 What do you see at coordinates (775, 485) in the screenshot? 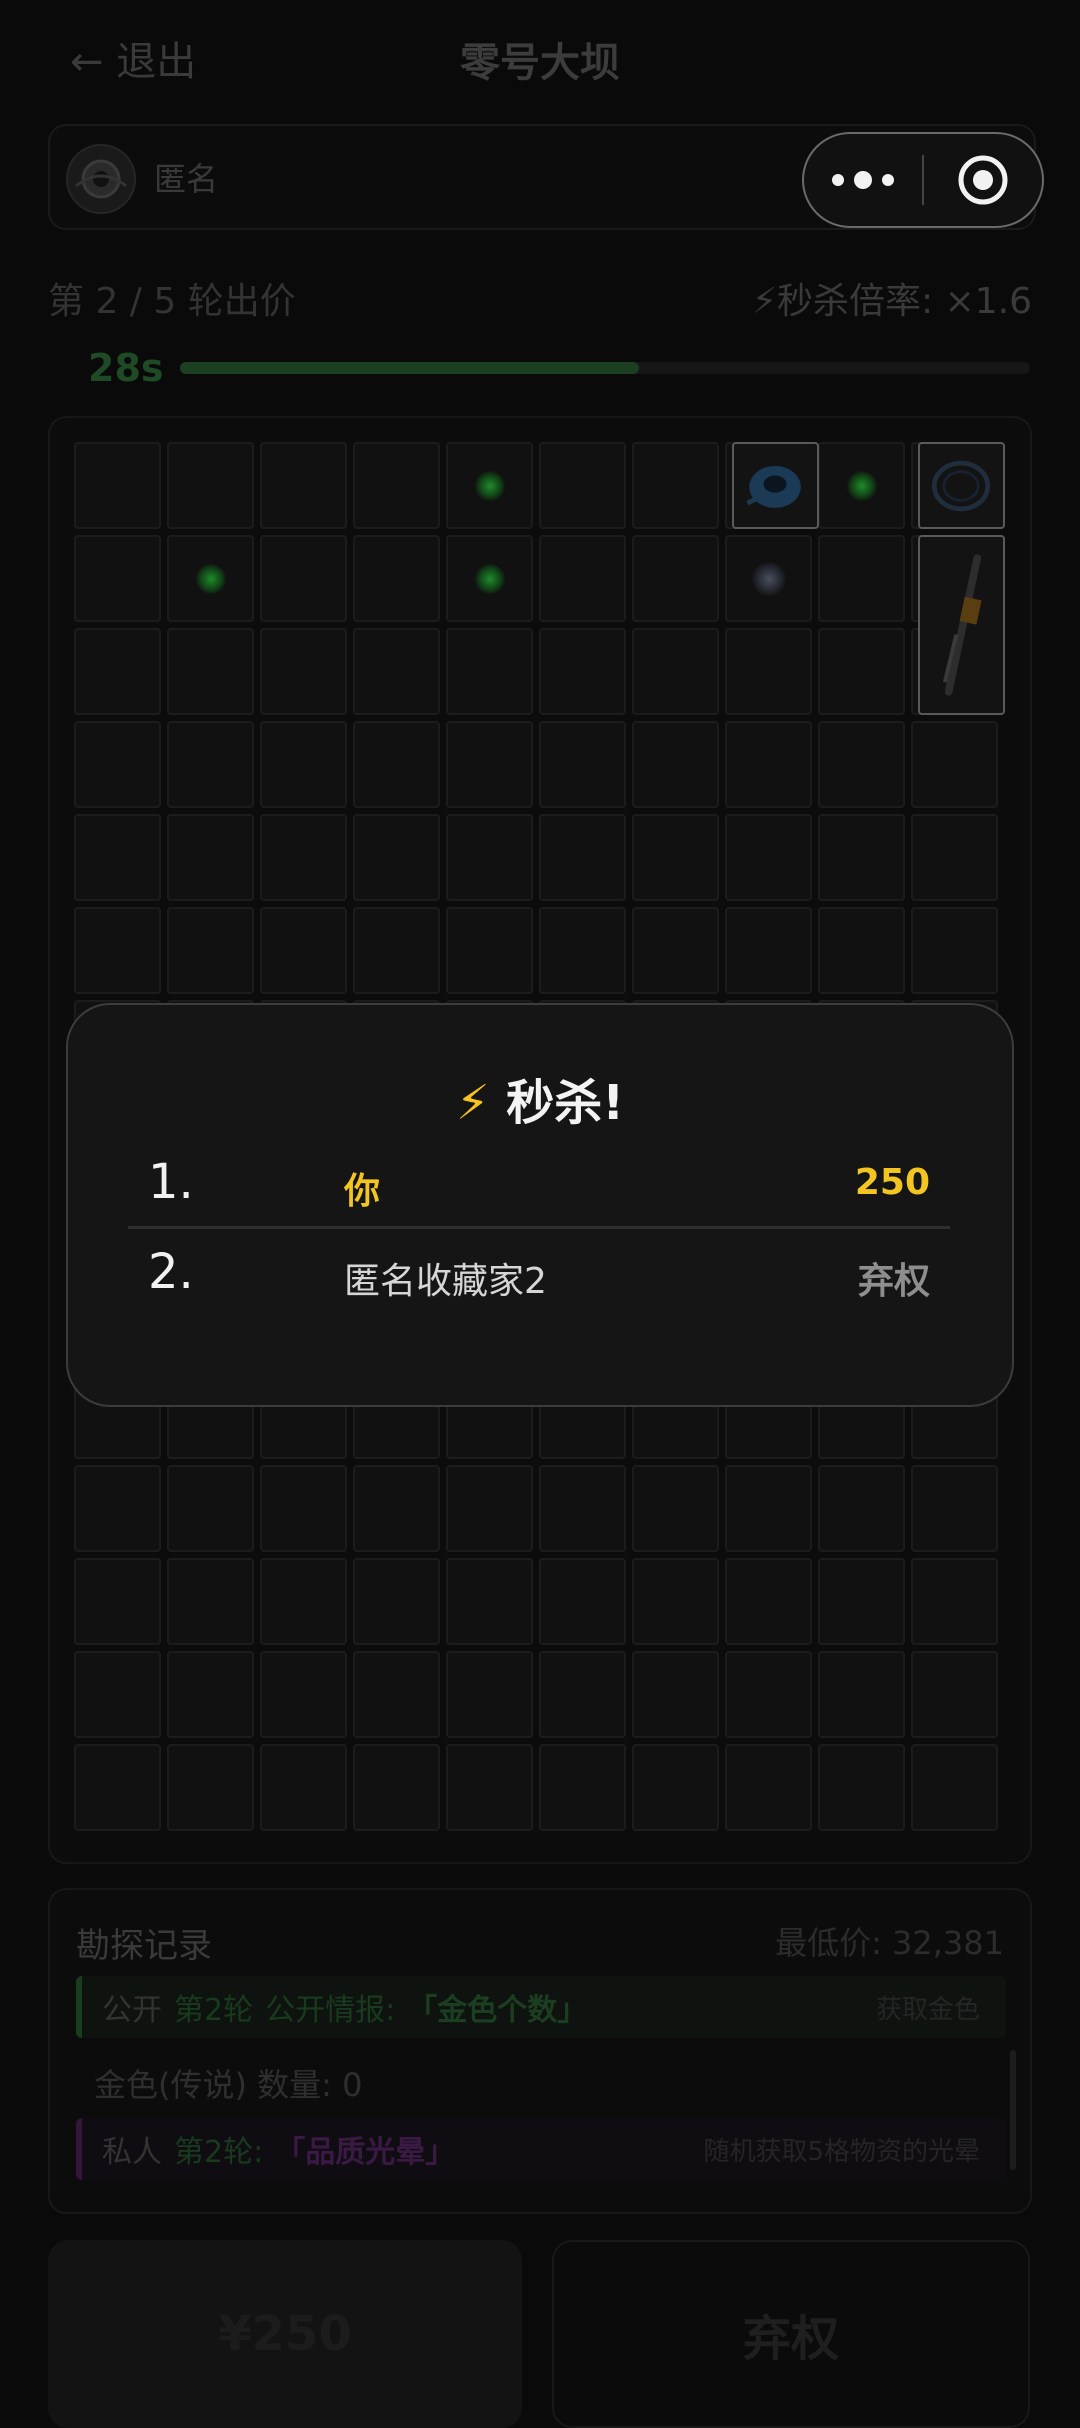
I see `item-tape-roll` at bounding box center [775, 485].